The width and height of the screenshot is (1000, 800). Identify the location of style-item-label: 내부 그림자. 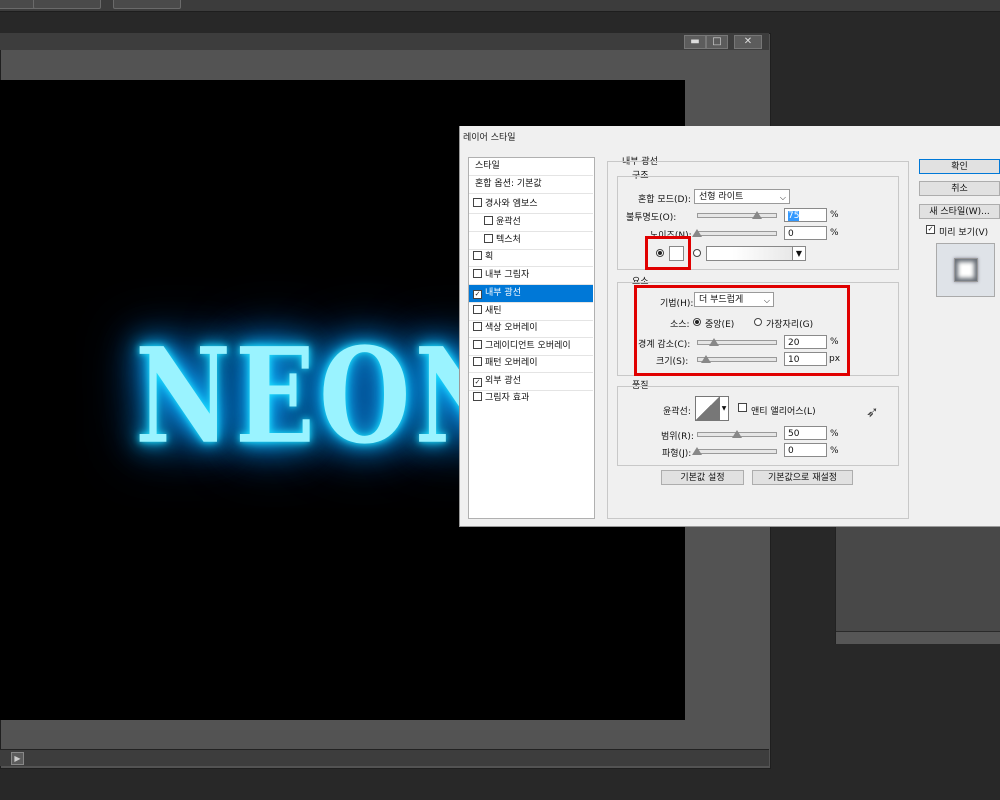
(507, 275).